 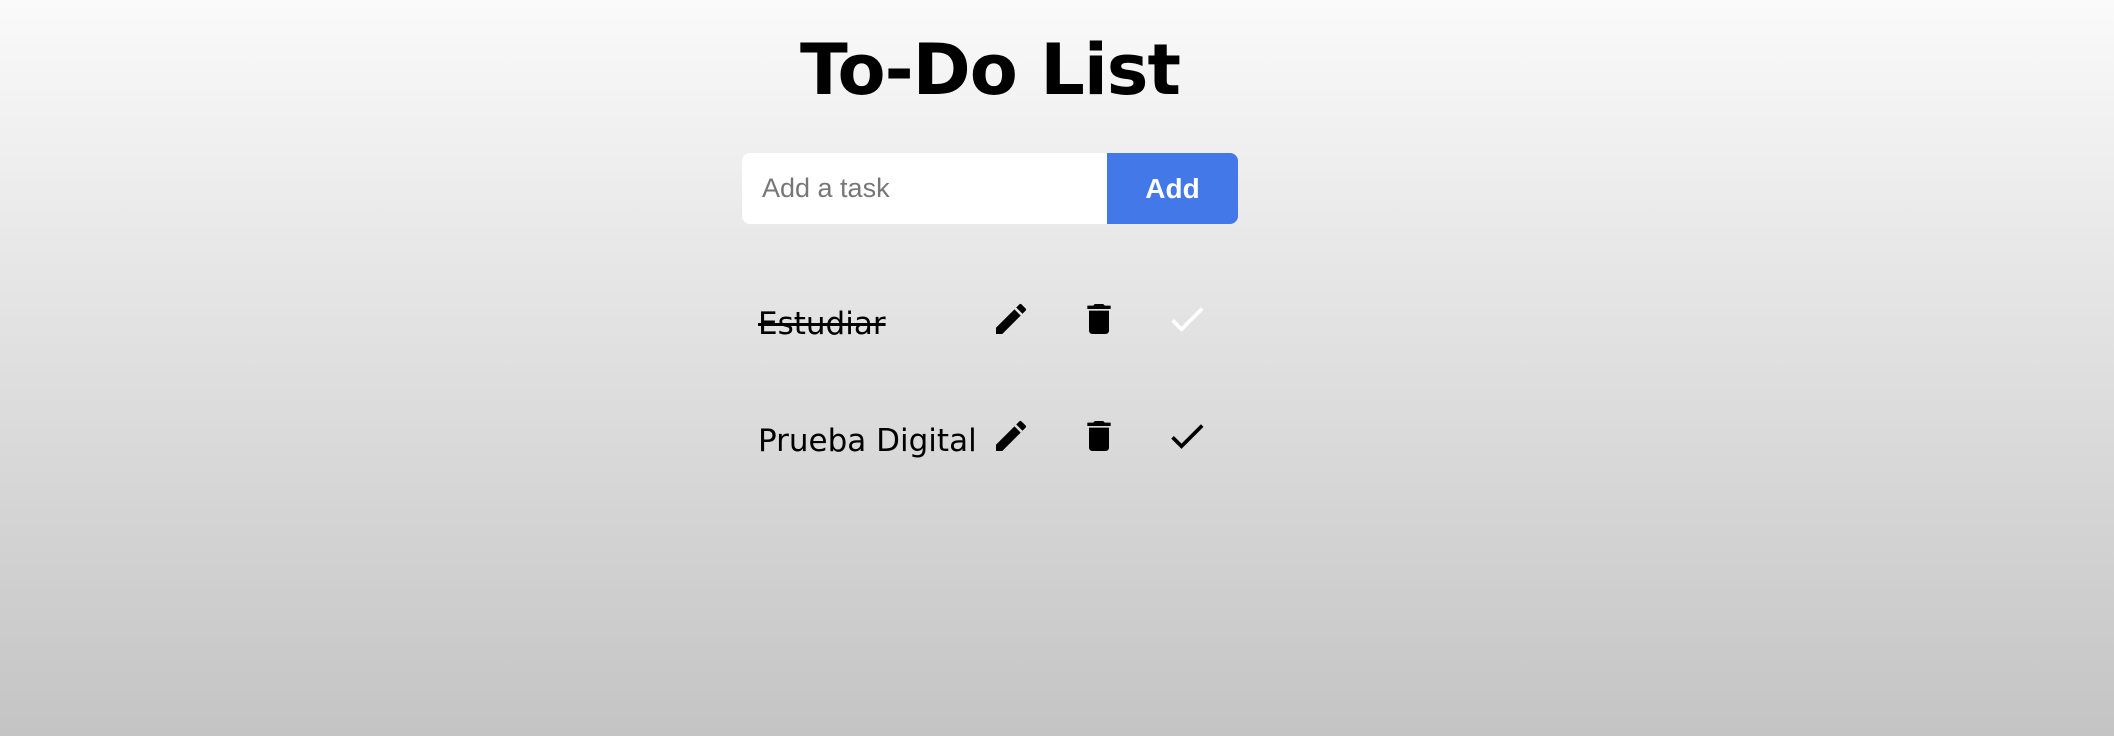 I want to click on add-task-form: Add, so click(x=990, y=188).